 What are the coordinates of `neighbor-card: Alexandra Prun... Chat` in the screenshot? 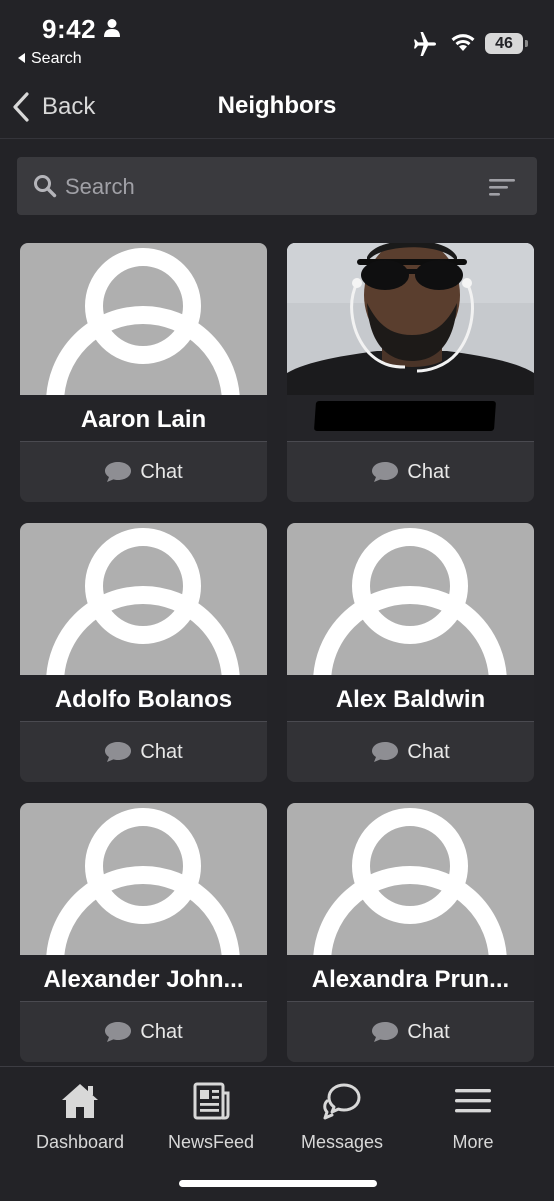 It's located at (410, 932).